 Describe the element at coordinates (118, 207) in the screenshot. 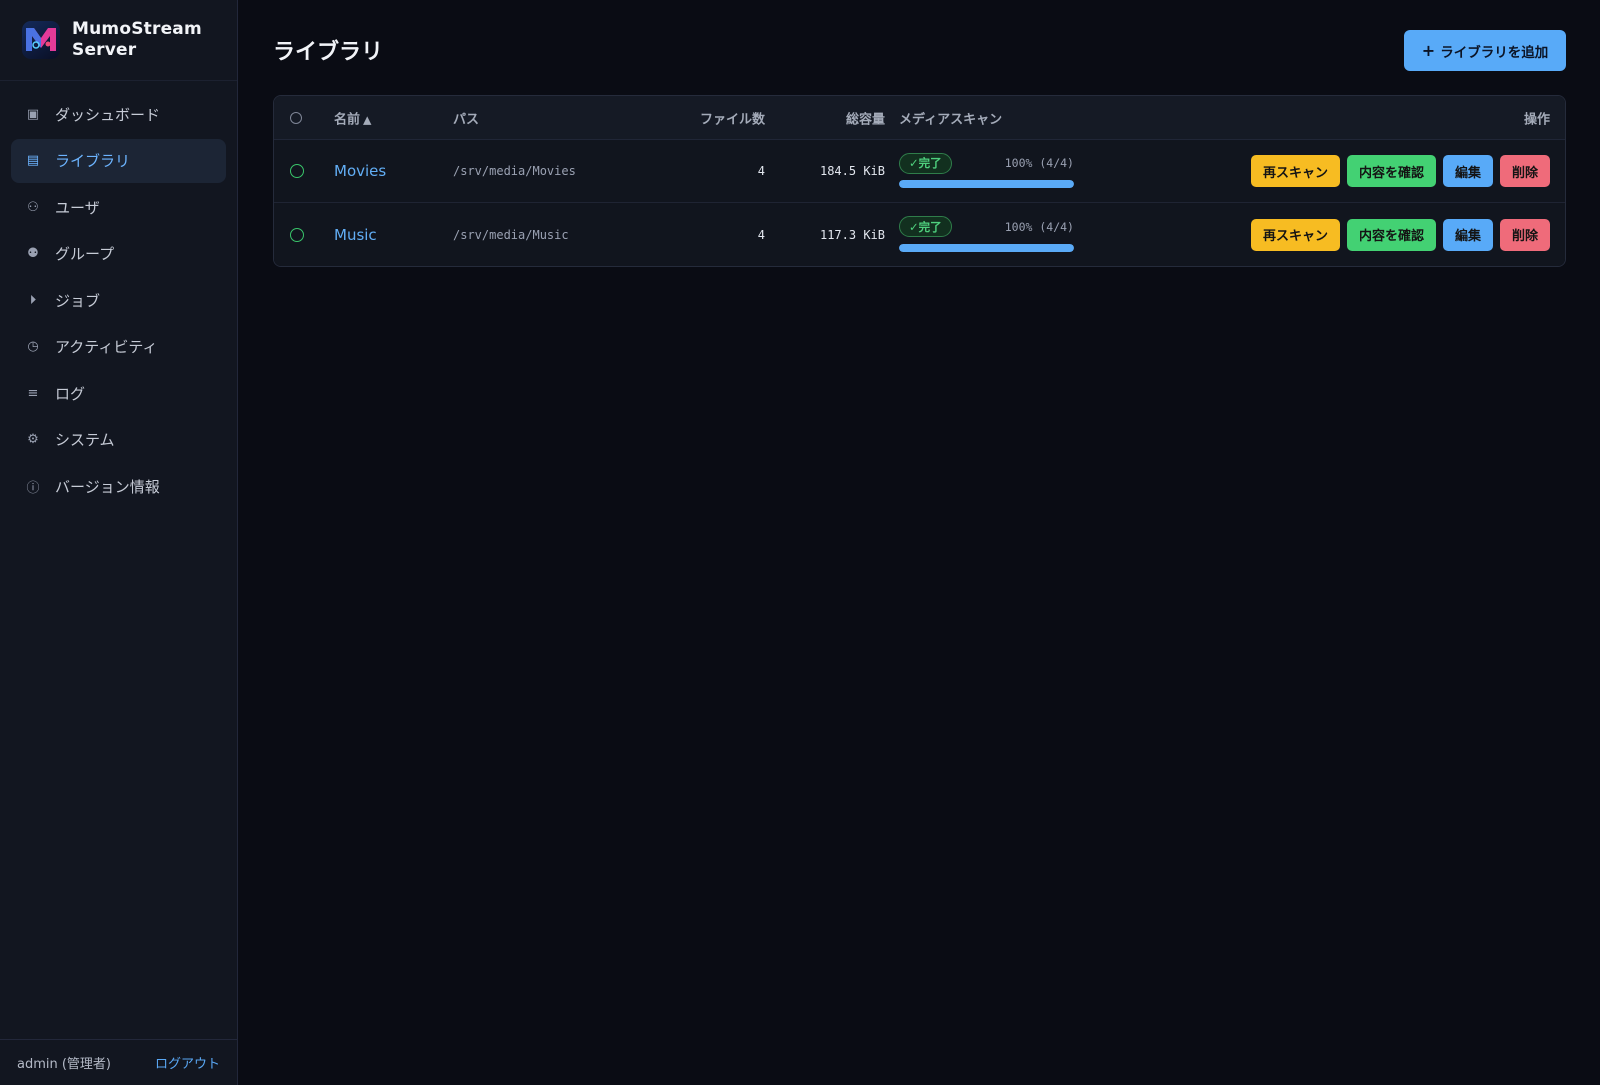

I see `sidebar-item-users: ⚇ ユーザ` at that location.